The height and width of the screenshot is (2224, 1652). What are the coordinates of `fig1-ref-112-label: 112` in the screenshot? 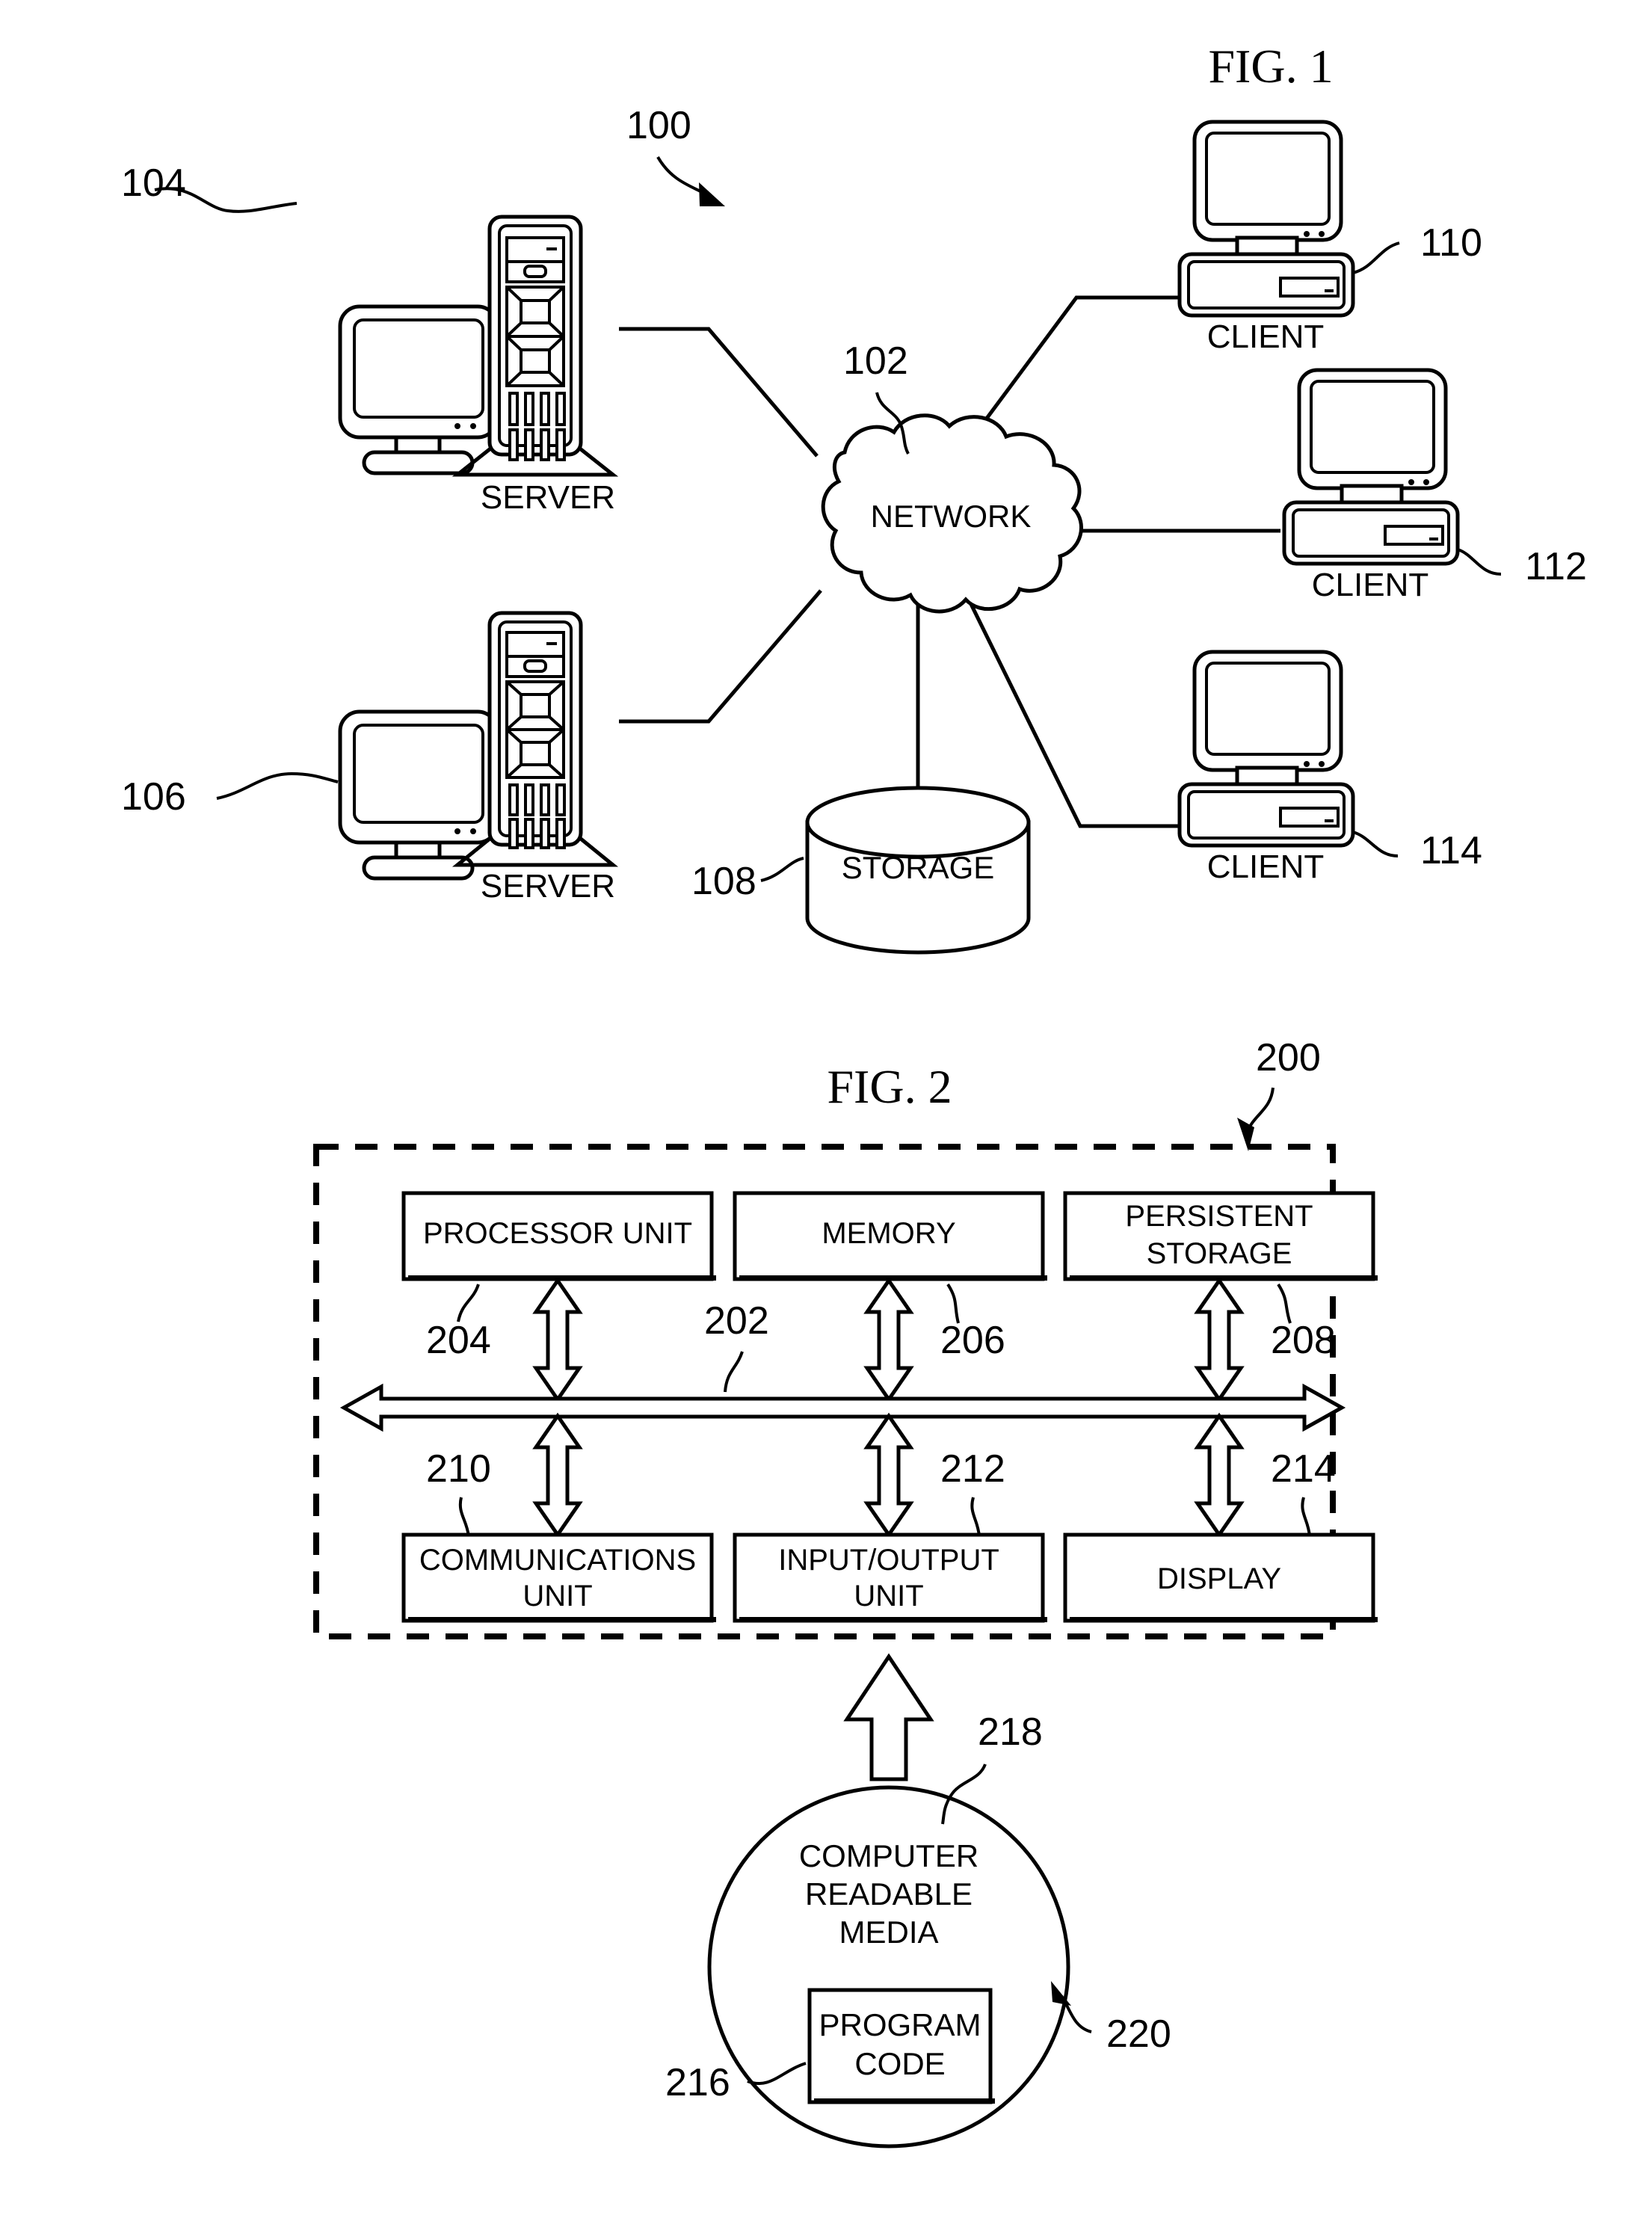 It's located at (1556, 566).